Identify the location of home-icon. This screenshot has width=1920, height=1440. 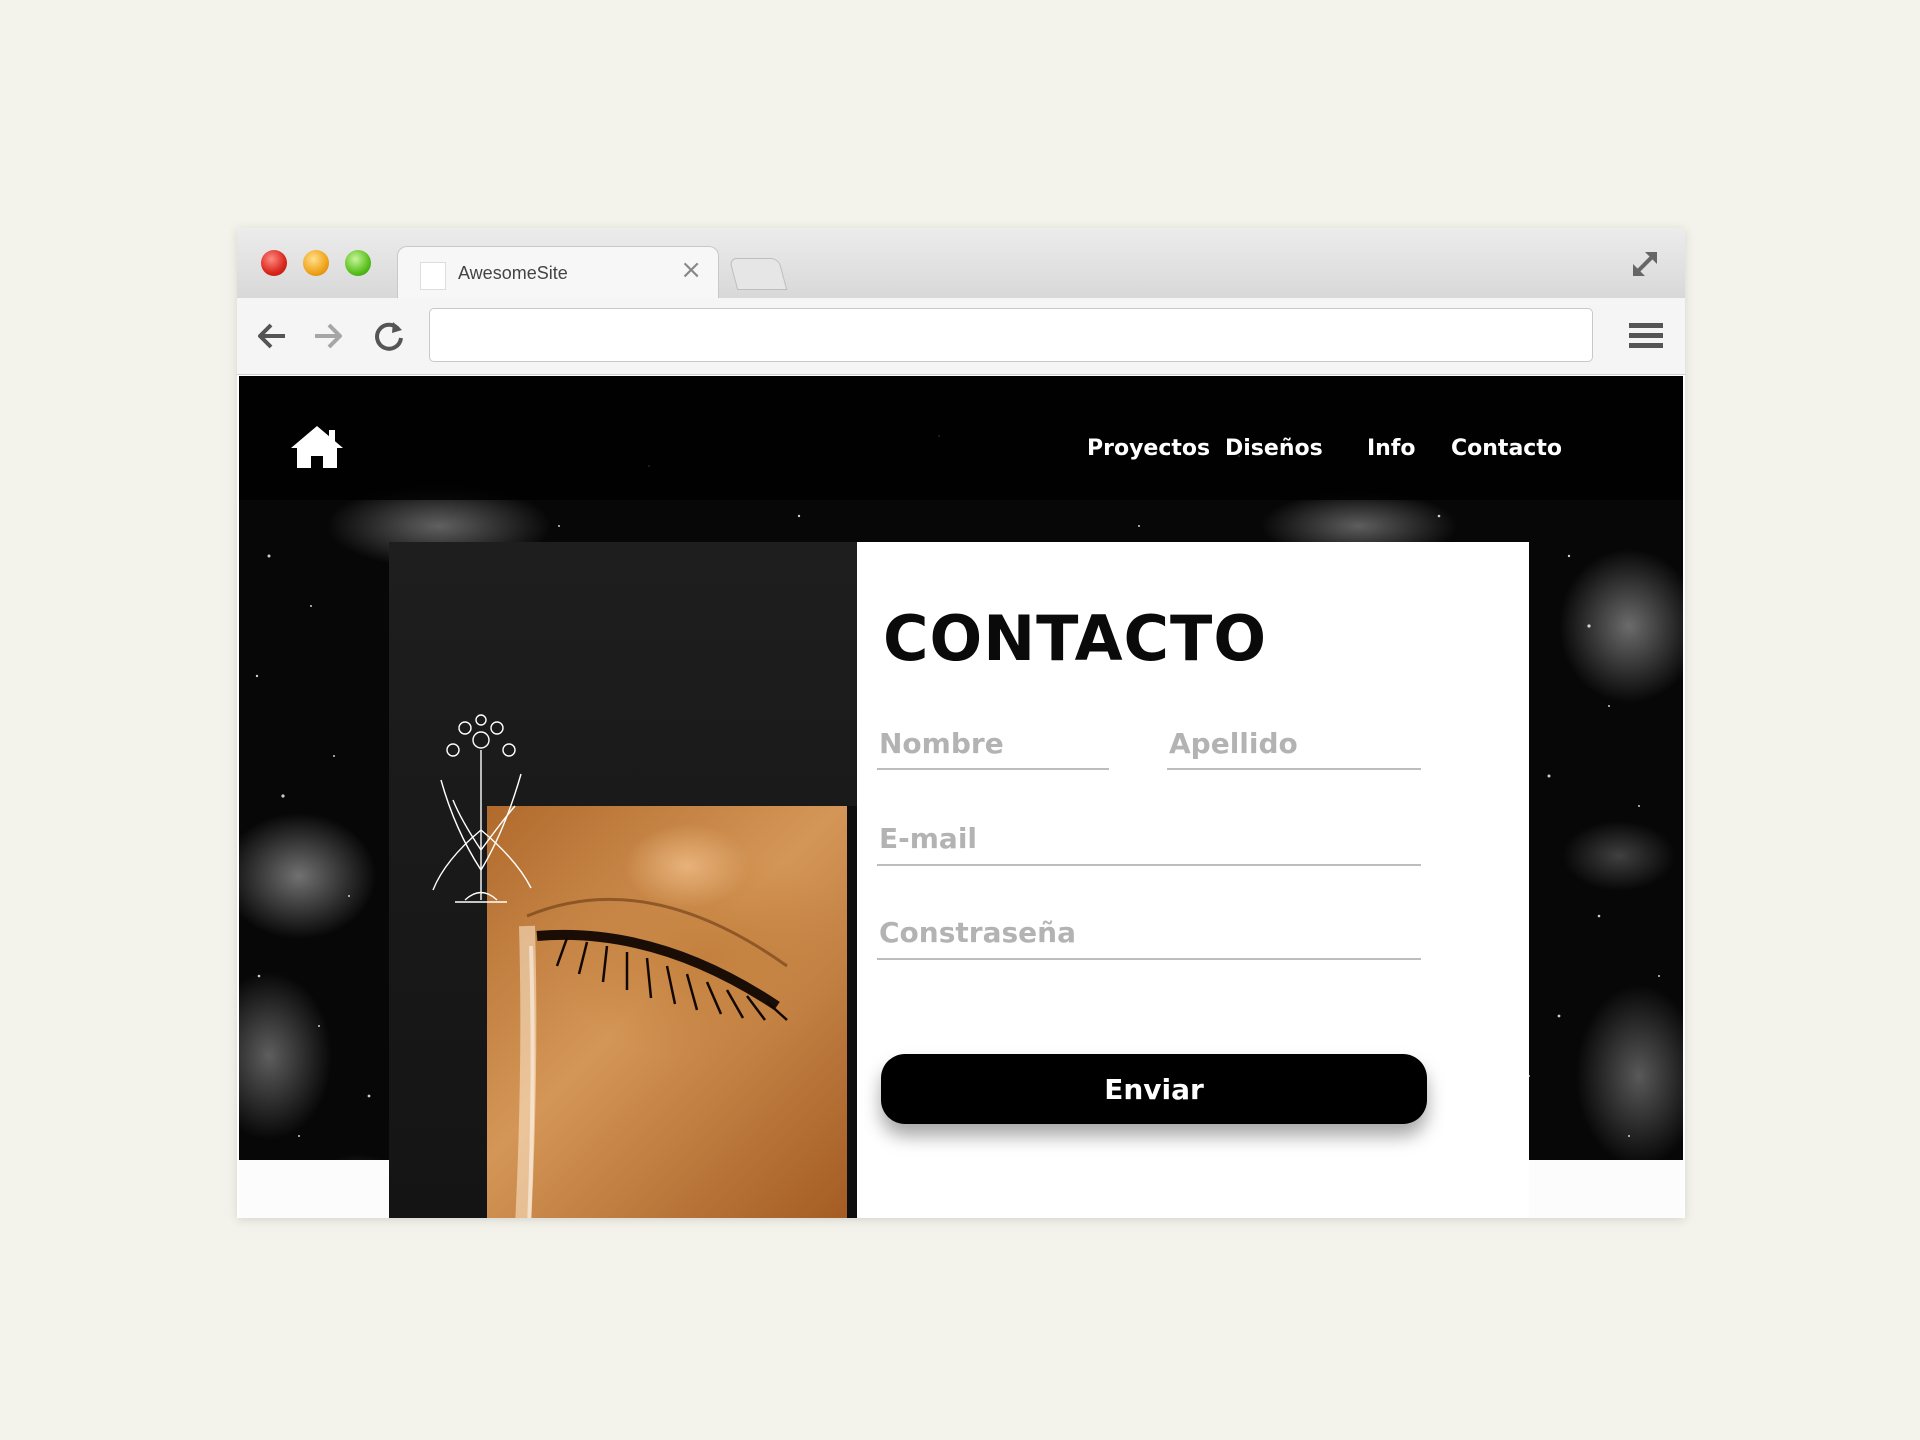
(317, 447).